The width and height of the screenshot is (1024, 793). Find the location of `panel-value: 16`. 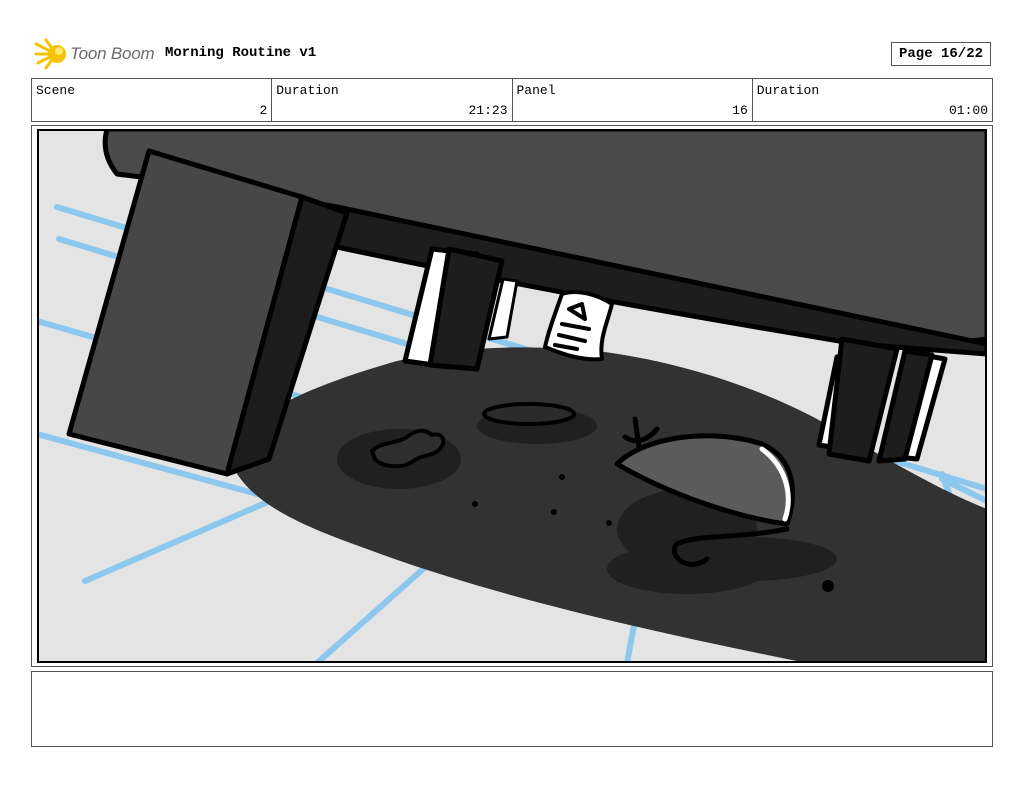

panel-value: 16 is located at coordinates (740, 110).